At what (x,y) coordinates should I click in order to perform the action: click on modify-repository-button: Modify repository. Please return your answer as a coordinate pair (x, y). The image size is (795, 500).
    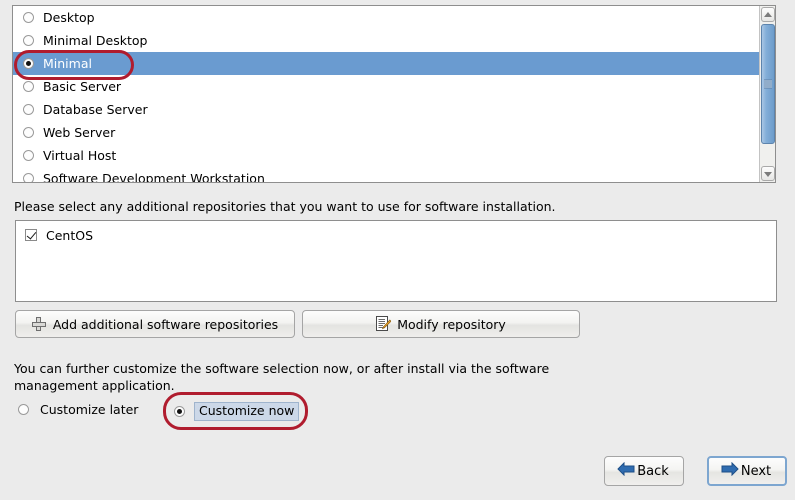
    Looking at the image, I should click on (441, 324).